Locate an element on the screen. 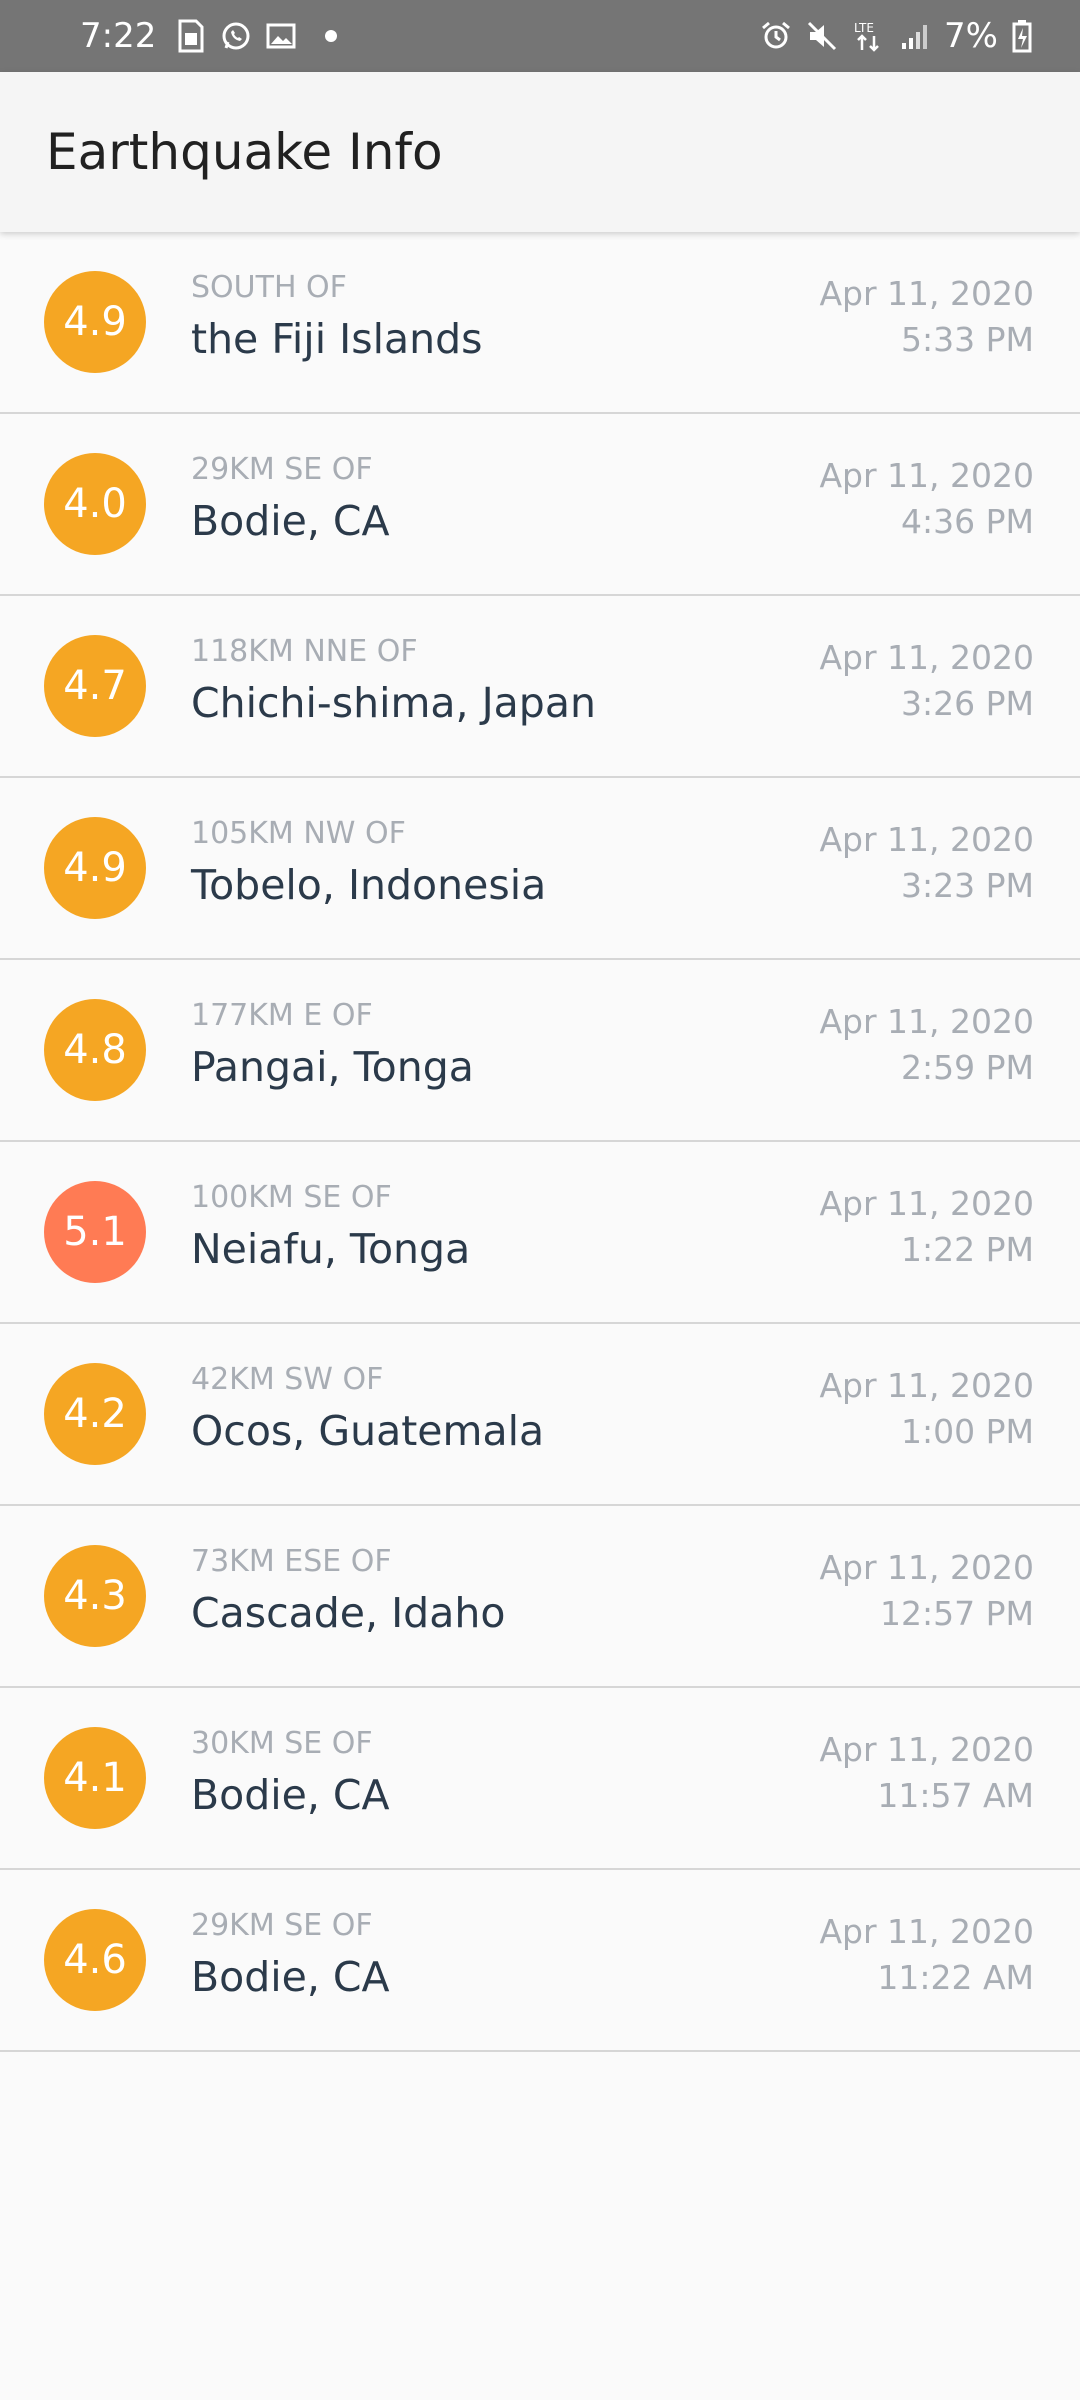  earthquake-time: 3:23 PM is located at coordinates (967, 885).